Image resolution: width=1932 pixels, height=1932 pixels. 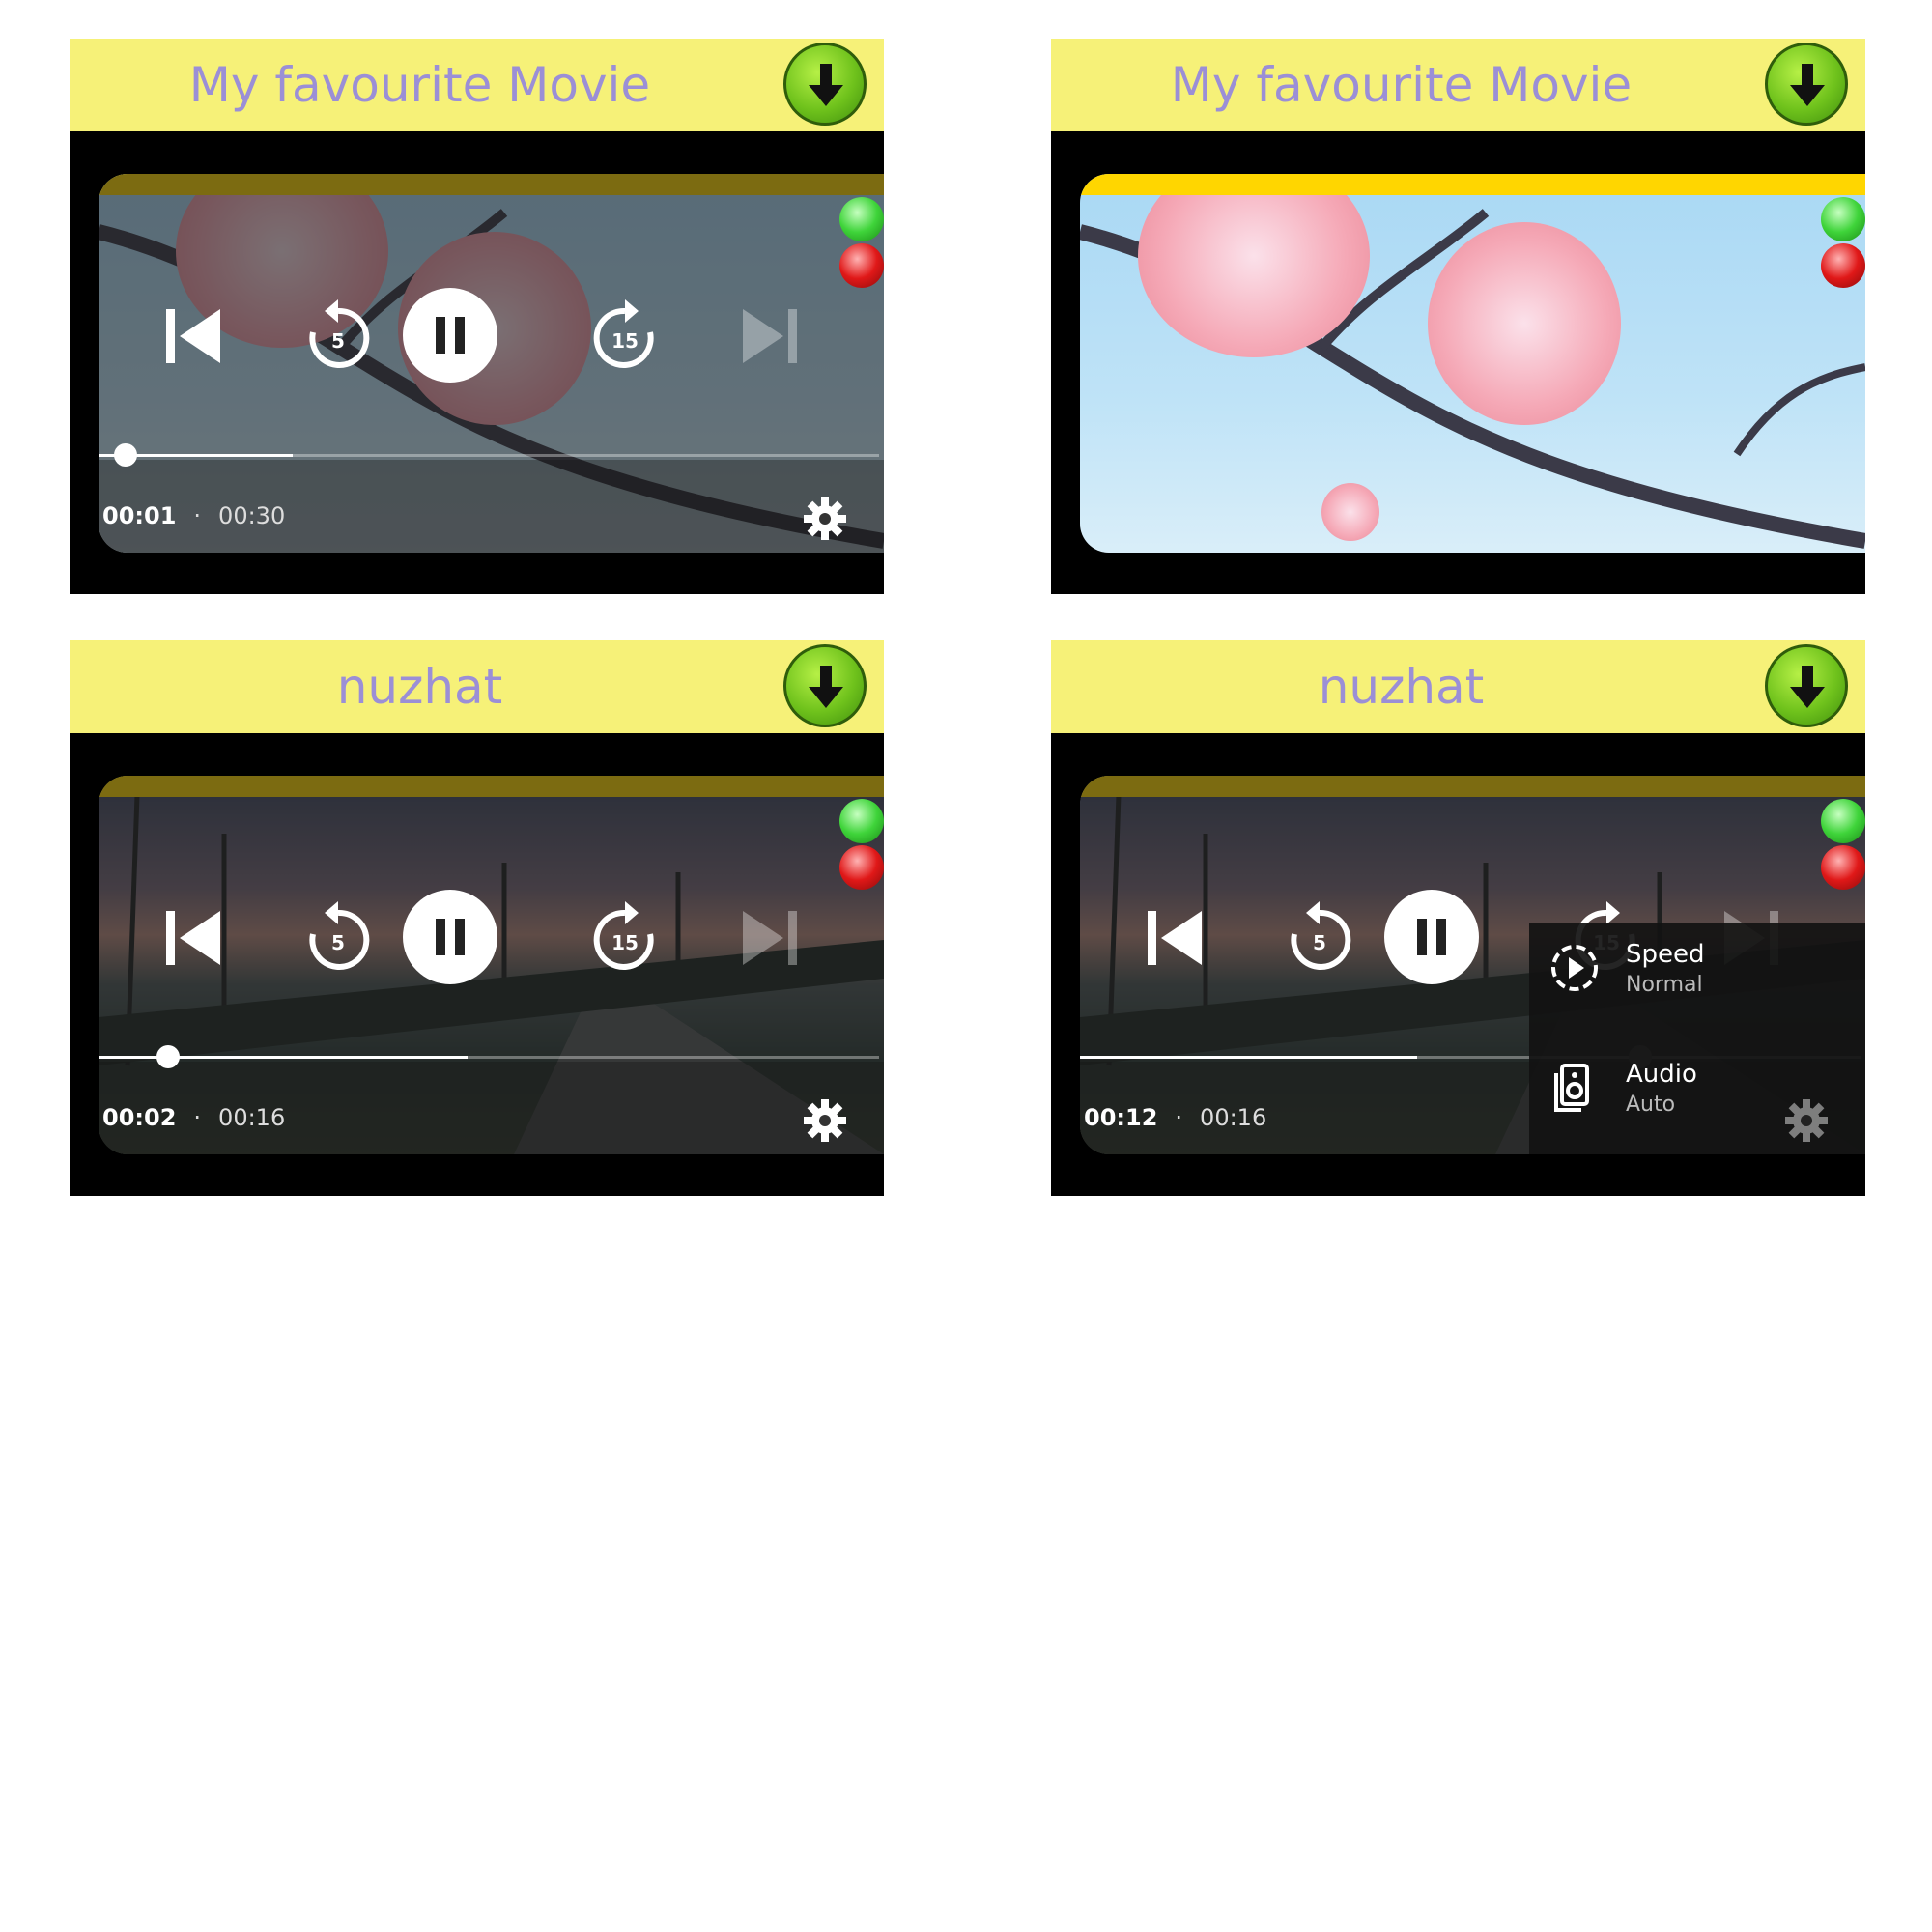 I want to click on speed-icon, so click(x=1574, y=968).